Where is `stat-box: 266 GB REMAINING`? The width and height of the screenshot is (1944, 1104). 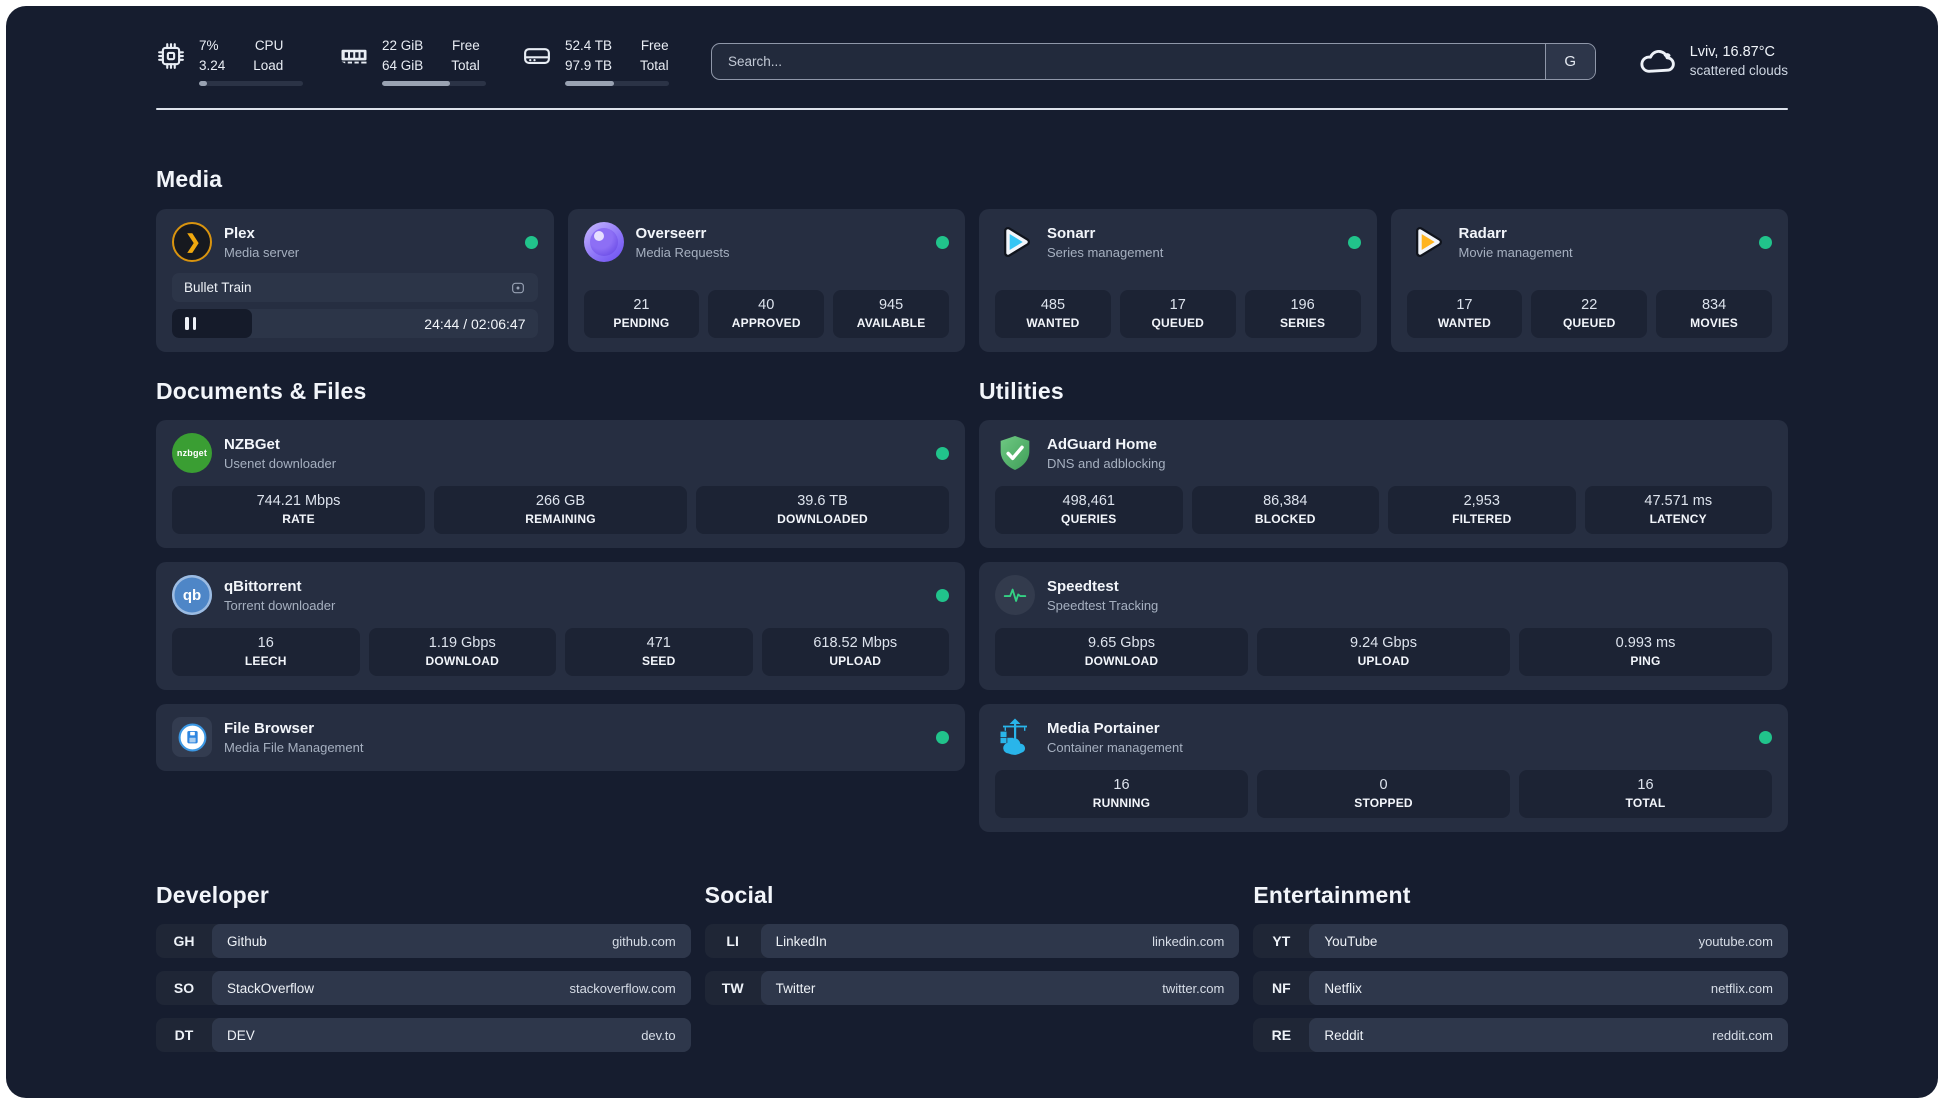 stat-box: 266 GB REMAINING is located at coordinates (560, 510).